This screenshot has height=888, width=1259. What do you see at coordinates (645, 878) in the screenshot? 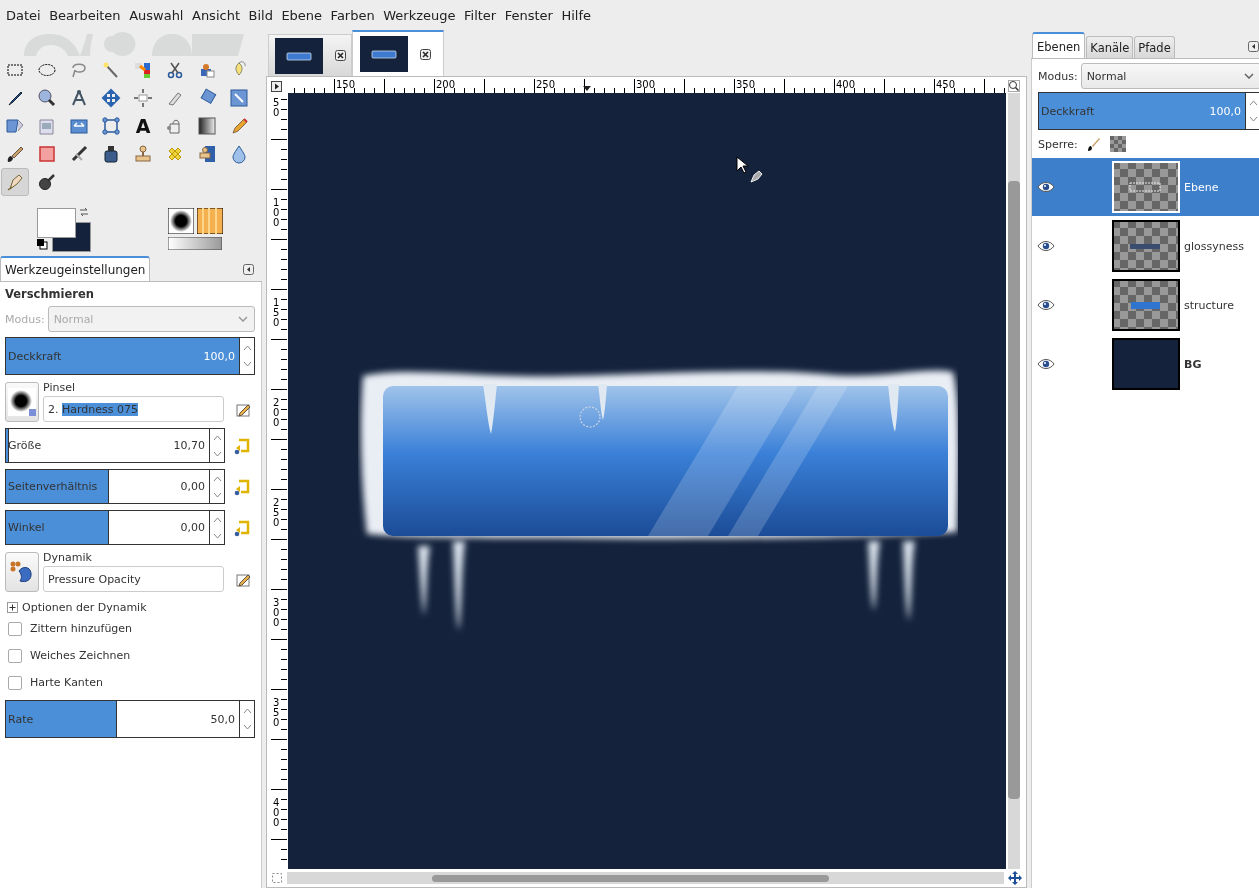
I see `horizontal-scrollbar` at bounding box center [645, 878].